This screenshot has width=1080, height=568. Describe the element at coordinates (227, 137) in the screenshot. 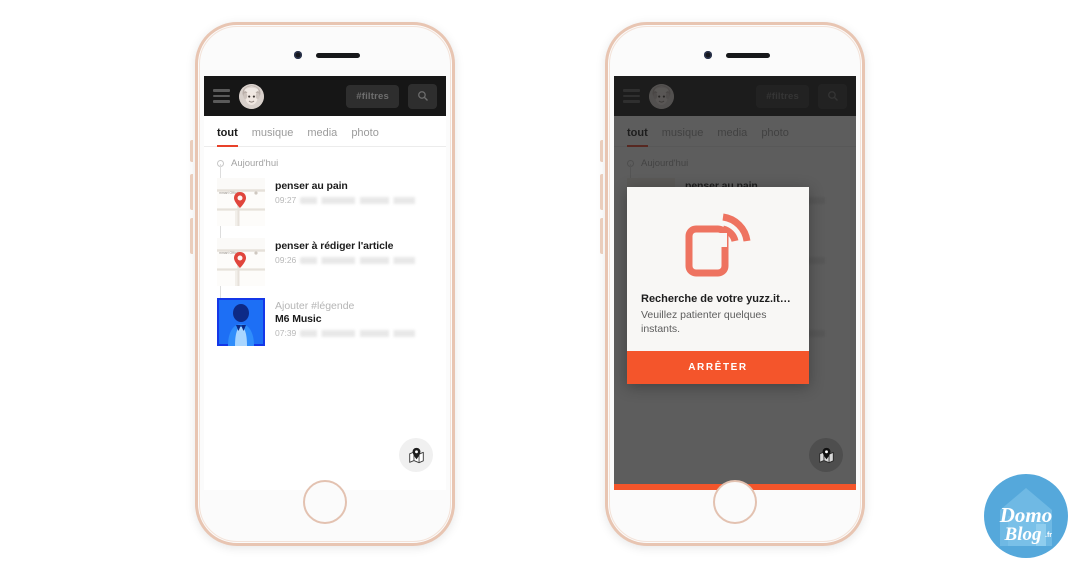

I see `tab-tout: tout` at that location.